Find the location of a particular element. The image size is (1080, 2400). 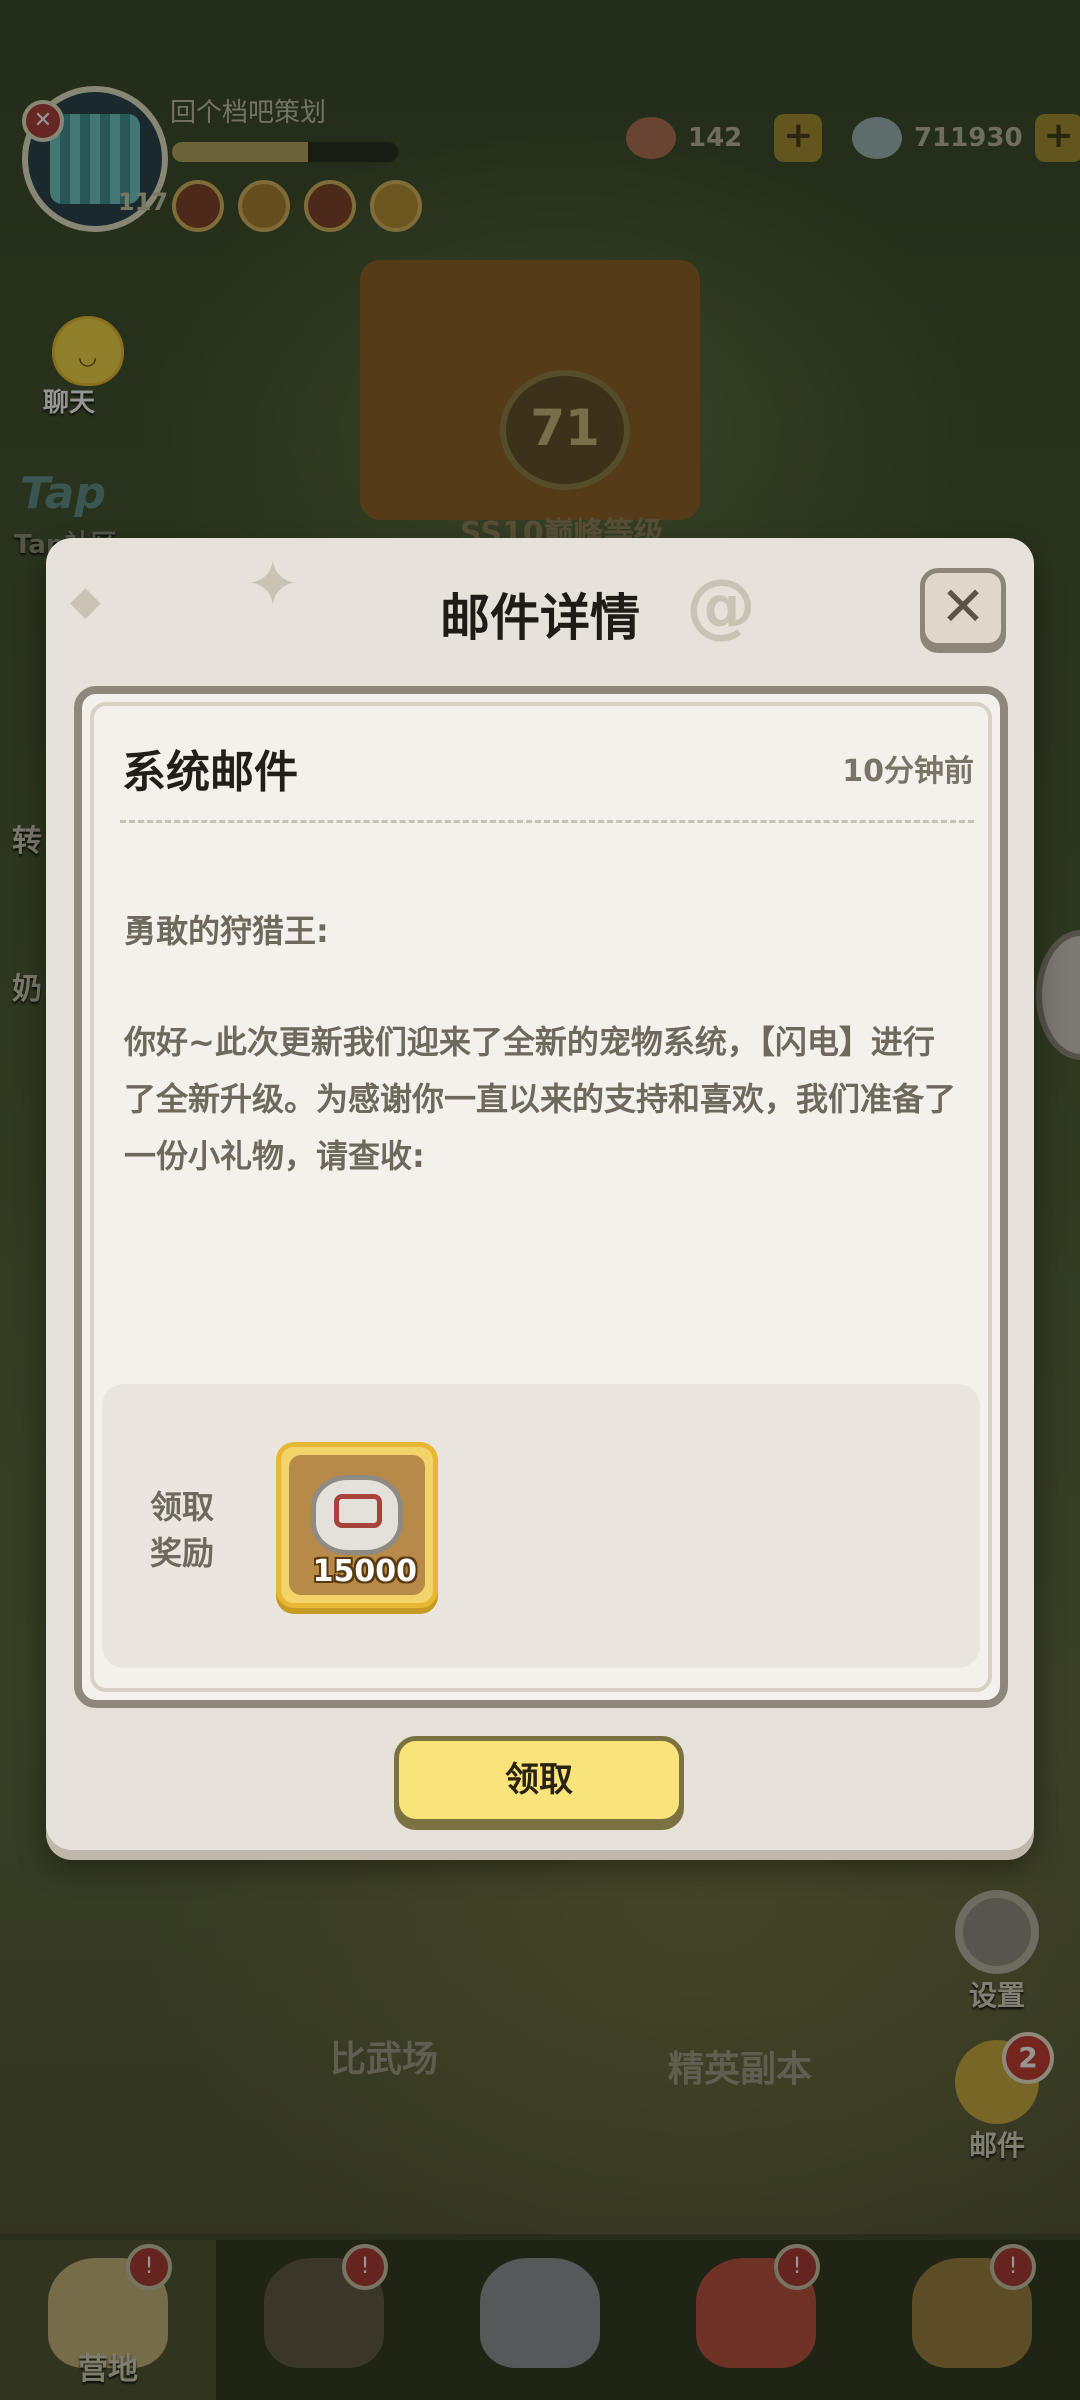

mail-greeting: 勇敢的狩猎王: is located at coordinates (226, 931).